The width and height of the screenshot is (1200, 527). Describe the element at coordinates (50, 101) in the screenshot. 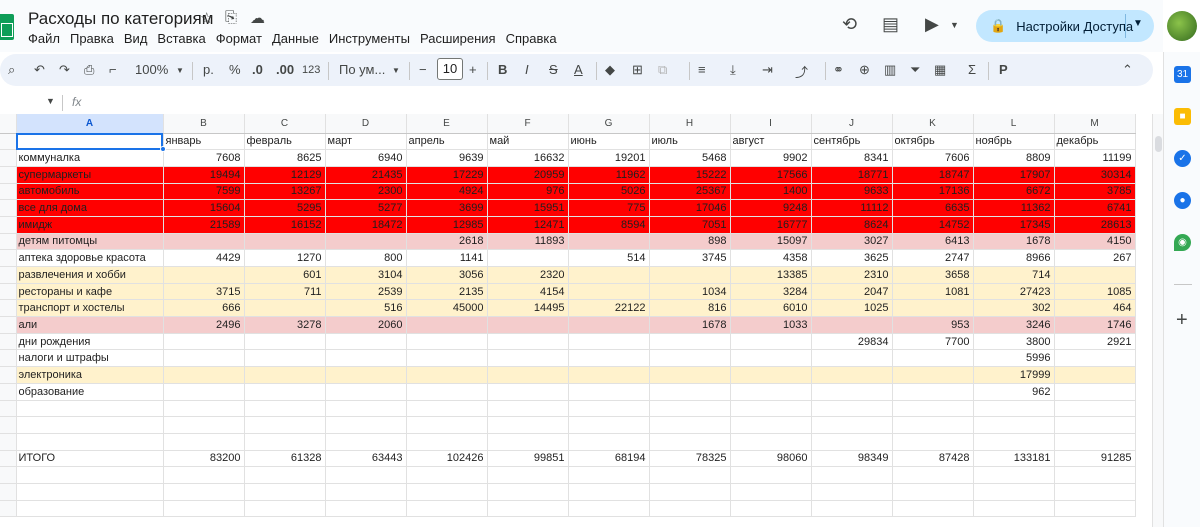

I see `name-box-chevron-icon: ▼` at that location.